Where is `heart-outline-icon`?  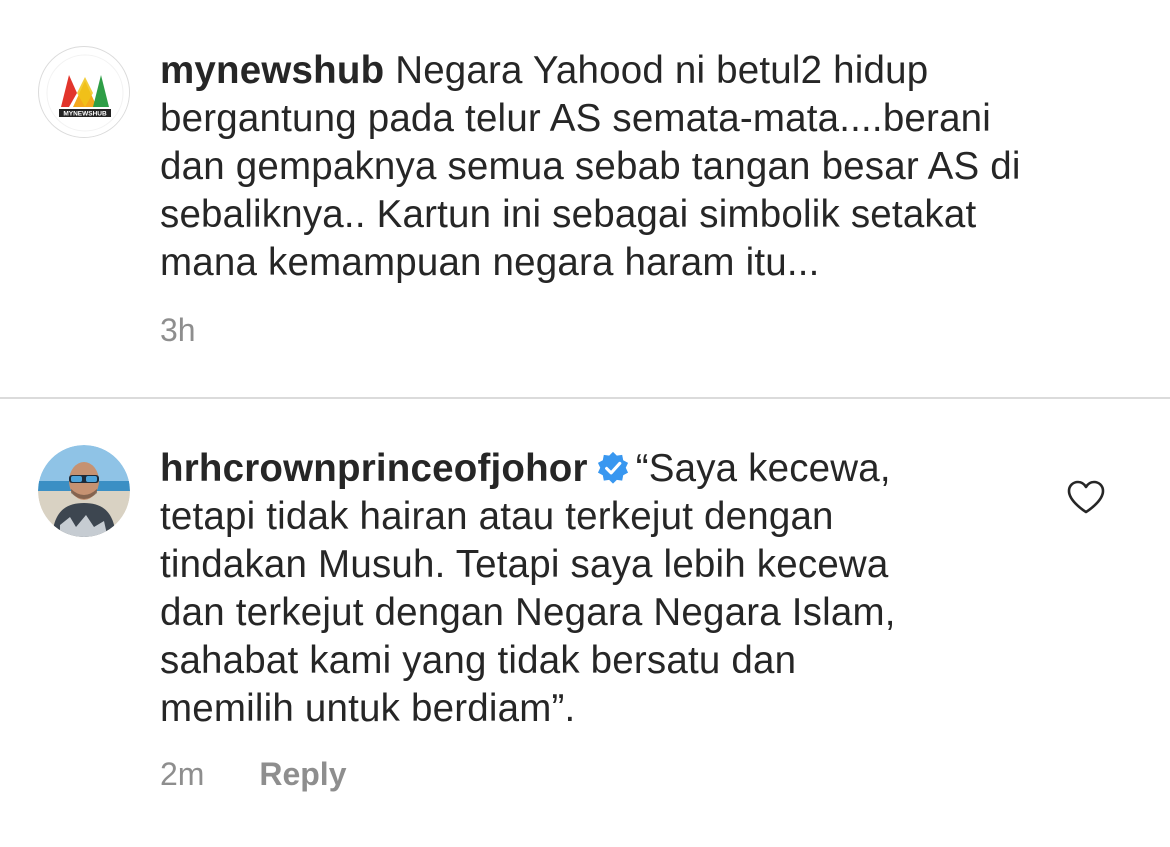
heart-outline-icon is located at coordinates (1086, 497).